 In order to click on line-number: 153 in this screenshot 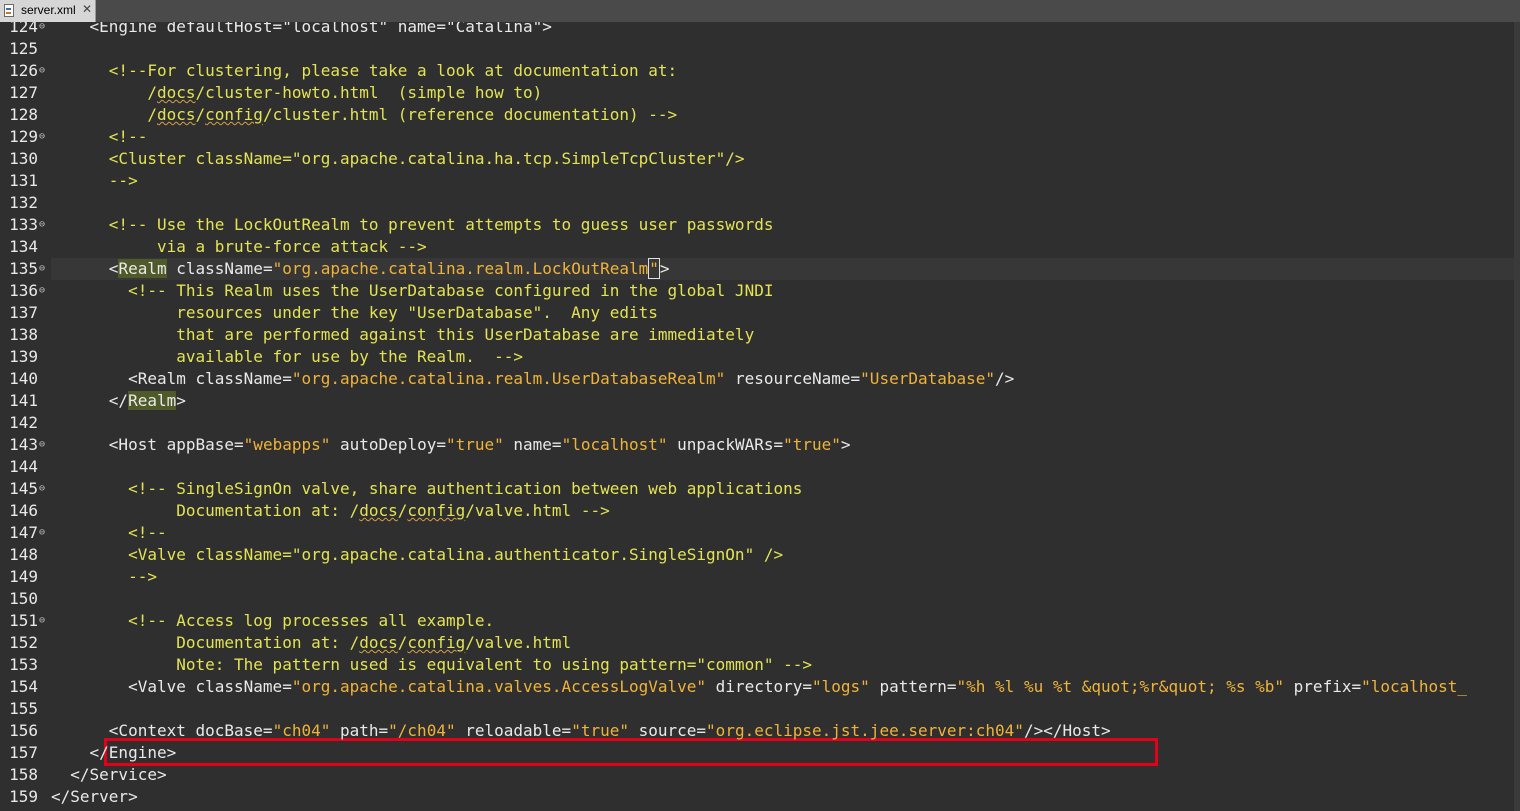, I will do `click(23, 664)`.